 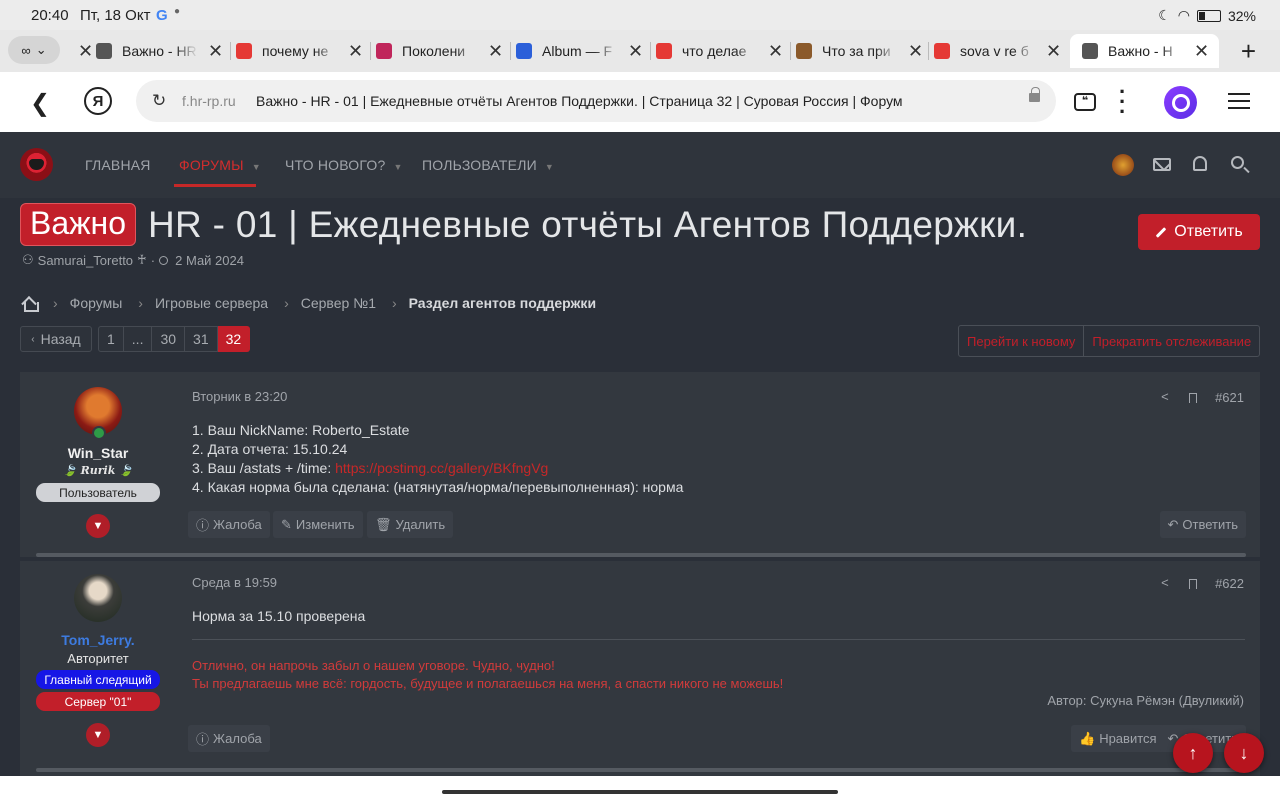 What do you see at coordinates (159, 51) in the screenshot?
I see `tab-1: Важно - HR ✕` at bounding box center [159, 51].